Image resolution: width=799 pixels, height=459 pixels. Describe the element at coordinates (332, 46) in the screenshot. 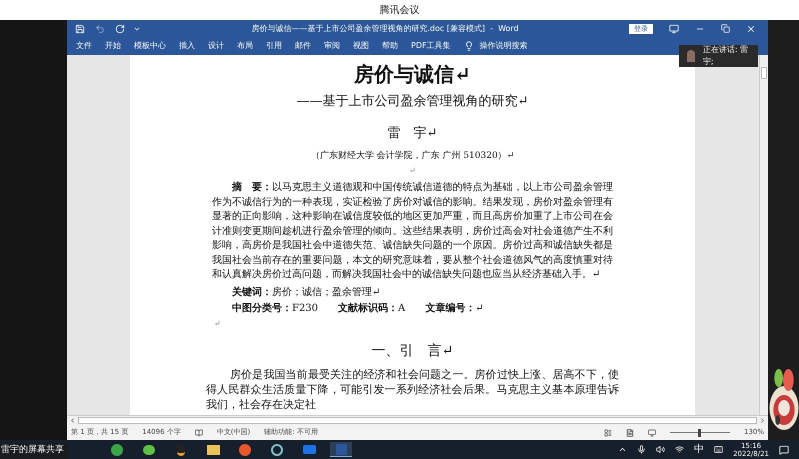

I see `ribbon-tab: 审阅` at that location.